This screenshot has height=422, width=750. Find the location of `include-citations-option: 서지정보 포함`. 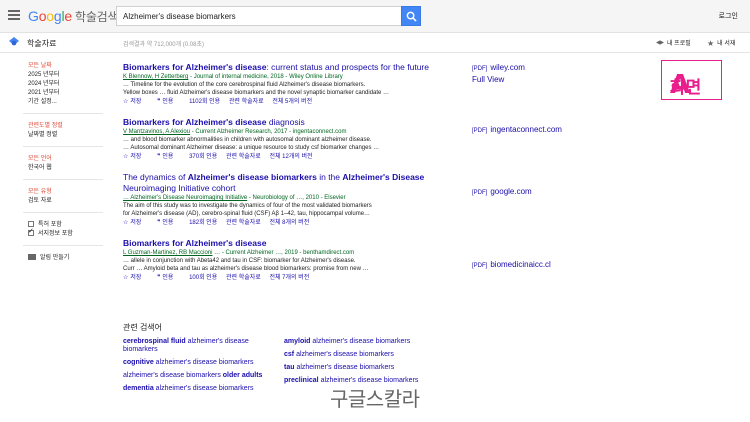

include-citations-option: 서지정보 포함 is located at coordinates (70, 233).